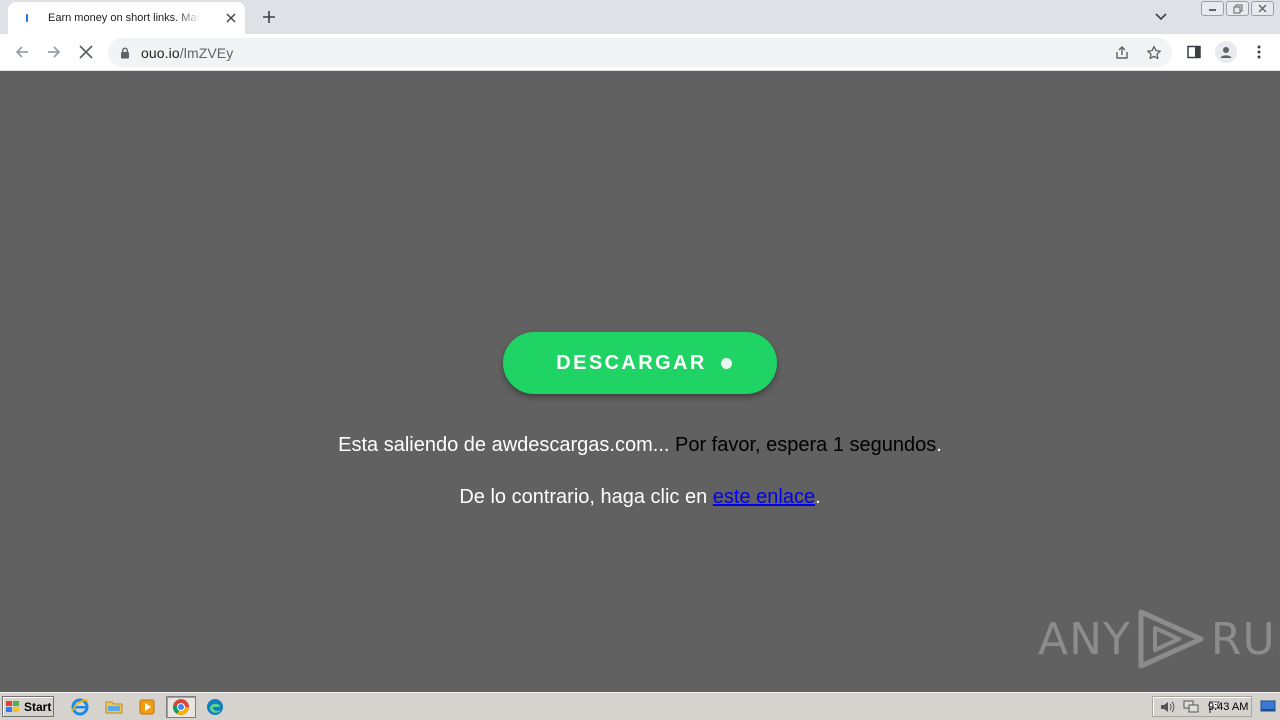 The height and width of the screenshot is (720, 1280). Describe the element at coordinates (1245, 639) in the screenshot. I see `watermark-right-text: RUN` at that location.